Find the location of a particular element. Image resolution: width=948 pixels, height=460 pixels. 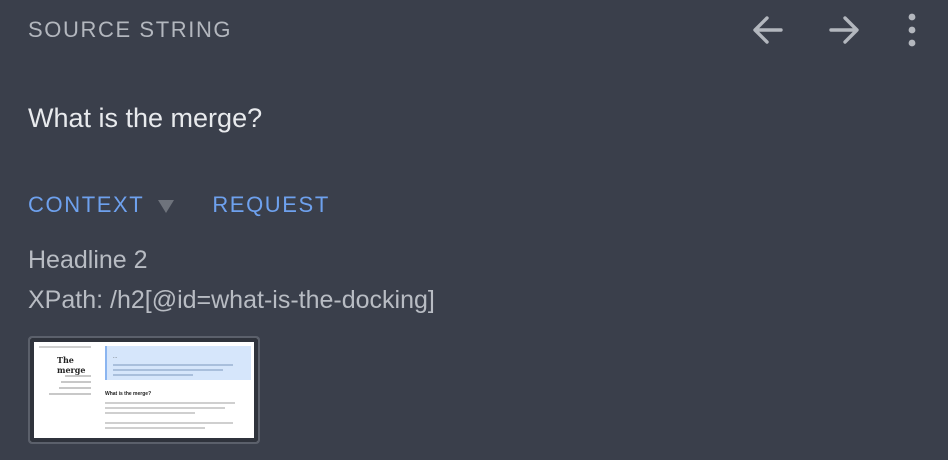

arrow-right-icon is located at coordinates (844, 30).